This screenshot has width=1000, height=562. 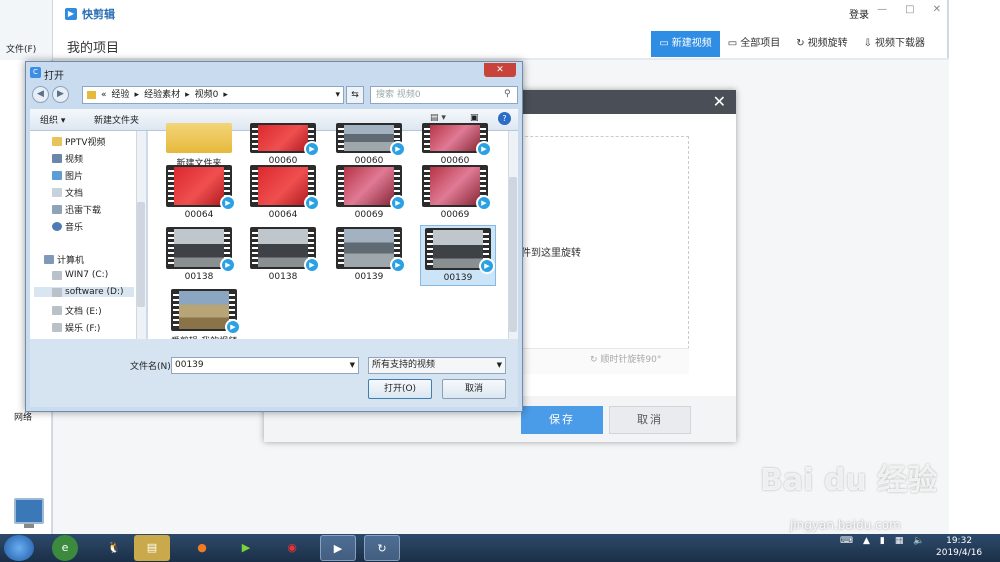 What do you see at coordinates (83, 312) in the screenshot?
I see `tree-item-label: 文档 (E:)` at bounding box center [83, 312].